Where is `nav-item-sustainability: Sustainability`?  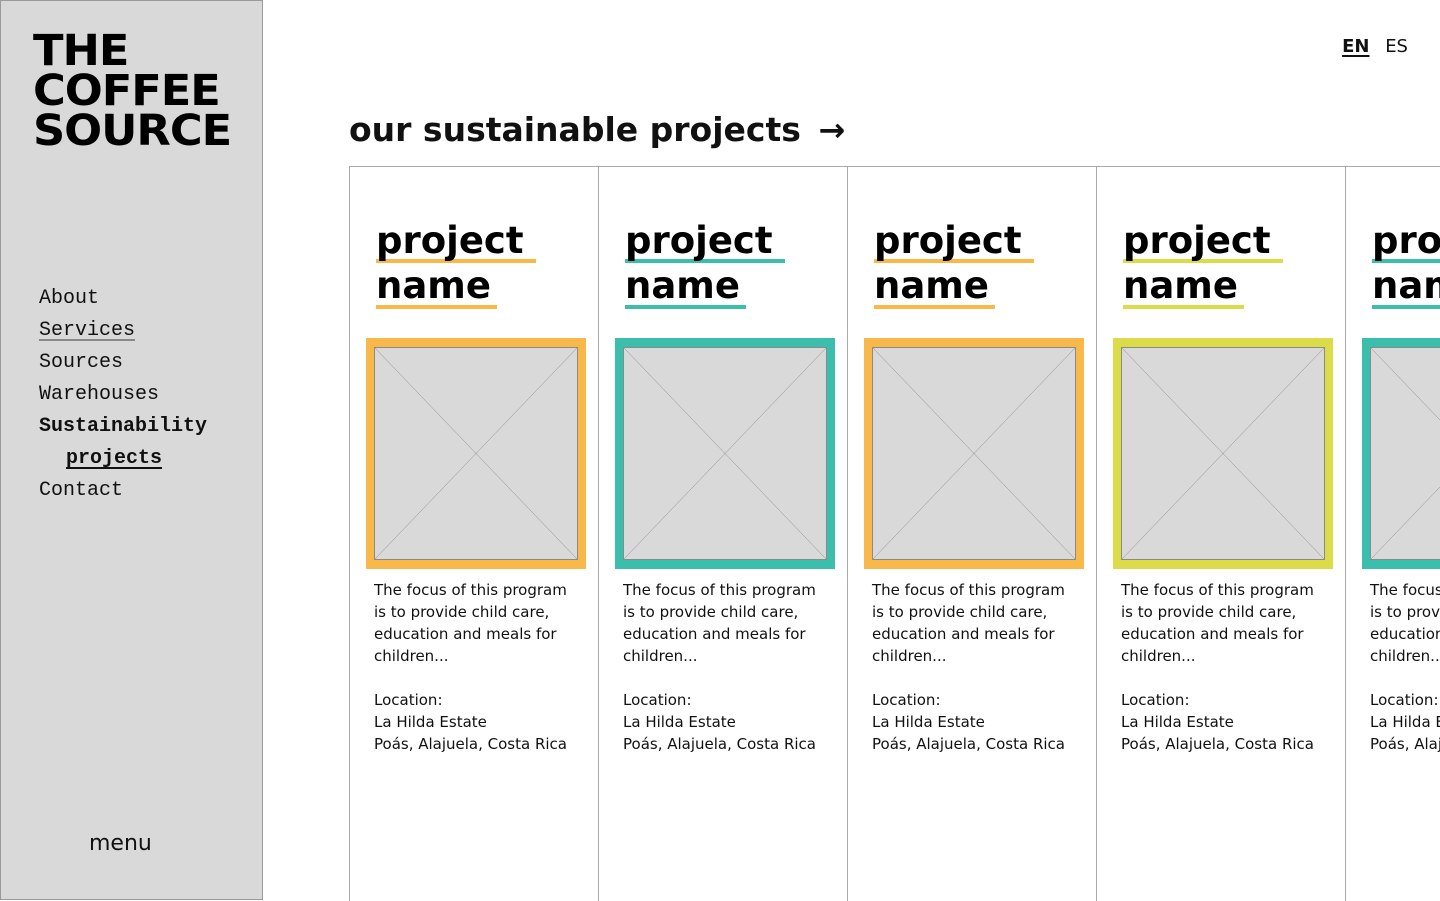
nav-item-sustainability: Sustainability is located at coordinates (123, 431).